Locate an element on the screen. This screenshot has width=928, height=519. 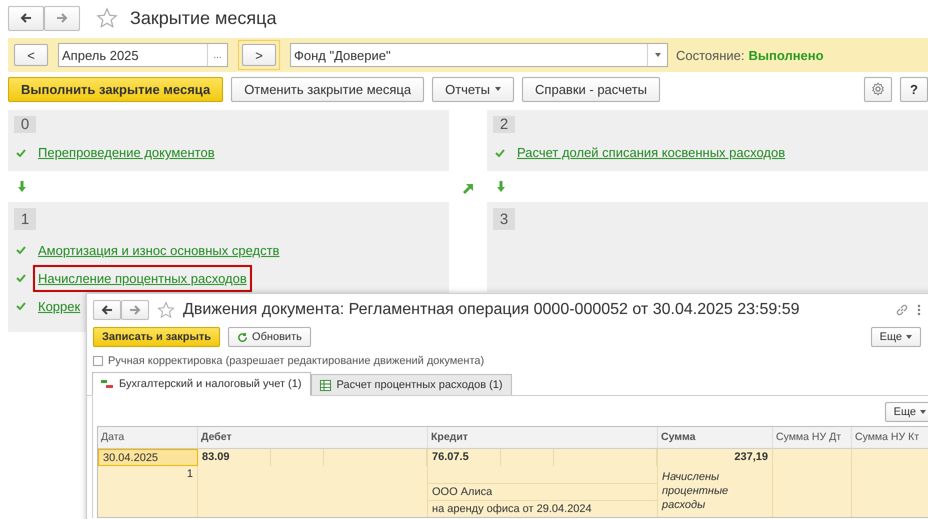
window-title: Закрытие месяца is located at coordinates (203, 18).